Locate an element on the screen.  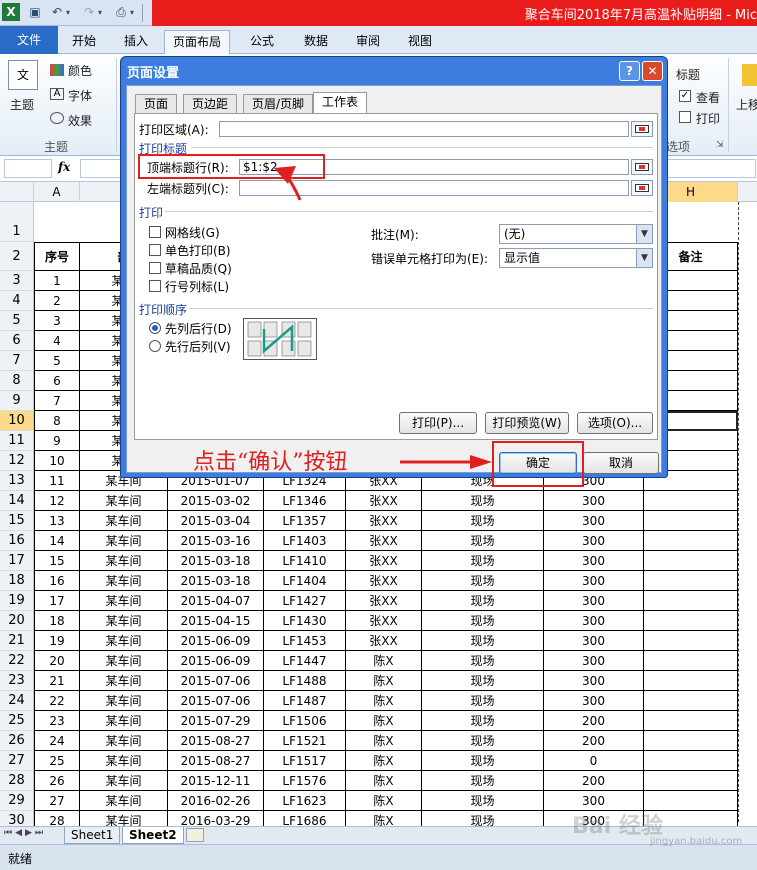
cancel-button: 取消 is located at coordinates (621, 463).